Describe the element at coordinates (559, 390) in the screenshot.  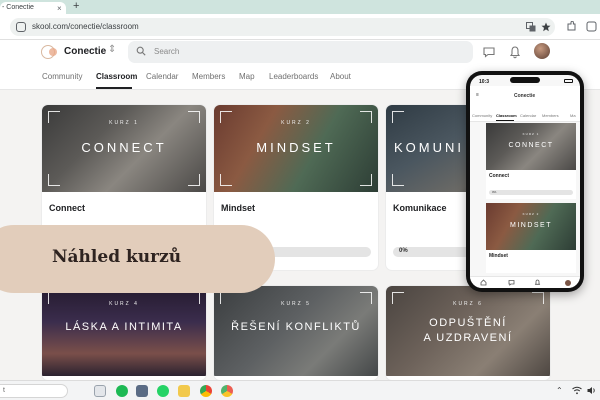
I see `chevron-up-icon: ⌃` at that location.